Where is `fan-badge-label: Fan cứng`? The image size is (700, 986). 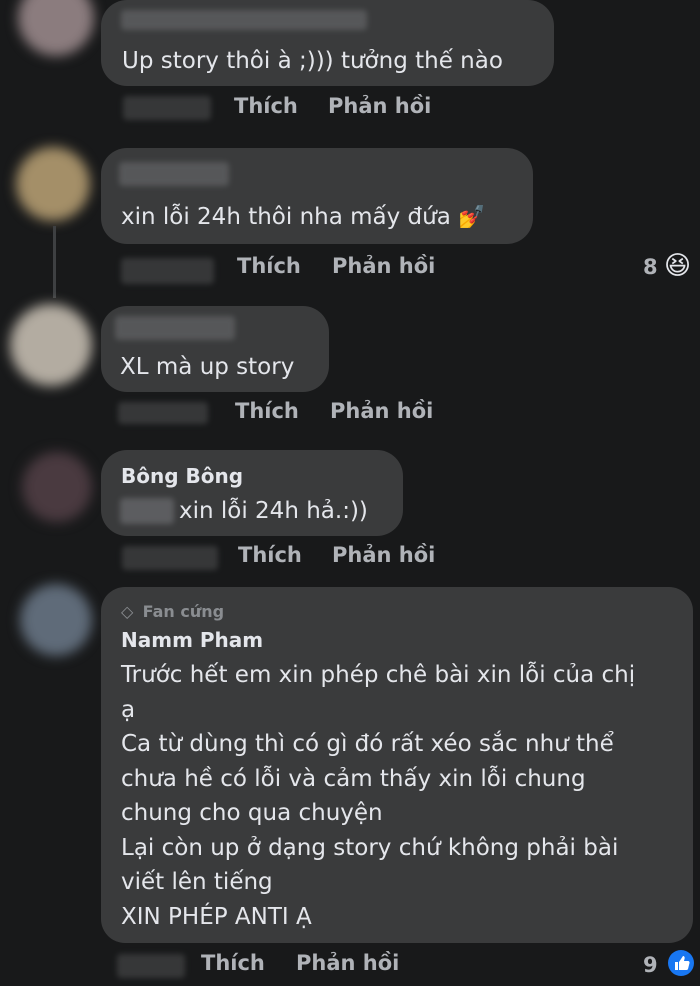
fan-badge-label: Fan cứng is located at coordinates (183, 611).